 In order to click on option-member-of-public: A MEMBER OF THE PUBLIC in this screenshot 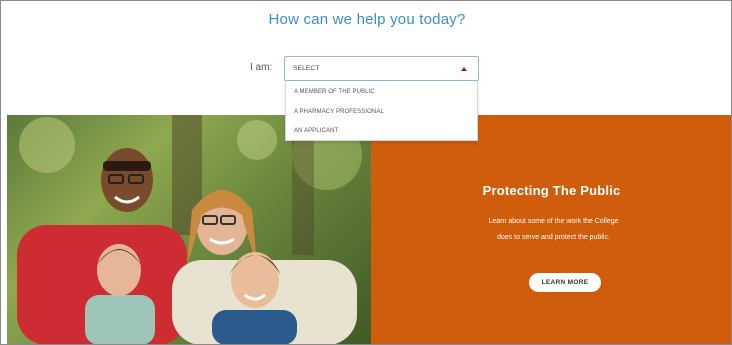, I will do `click(334, 92)`.